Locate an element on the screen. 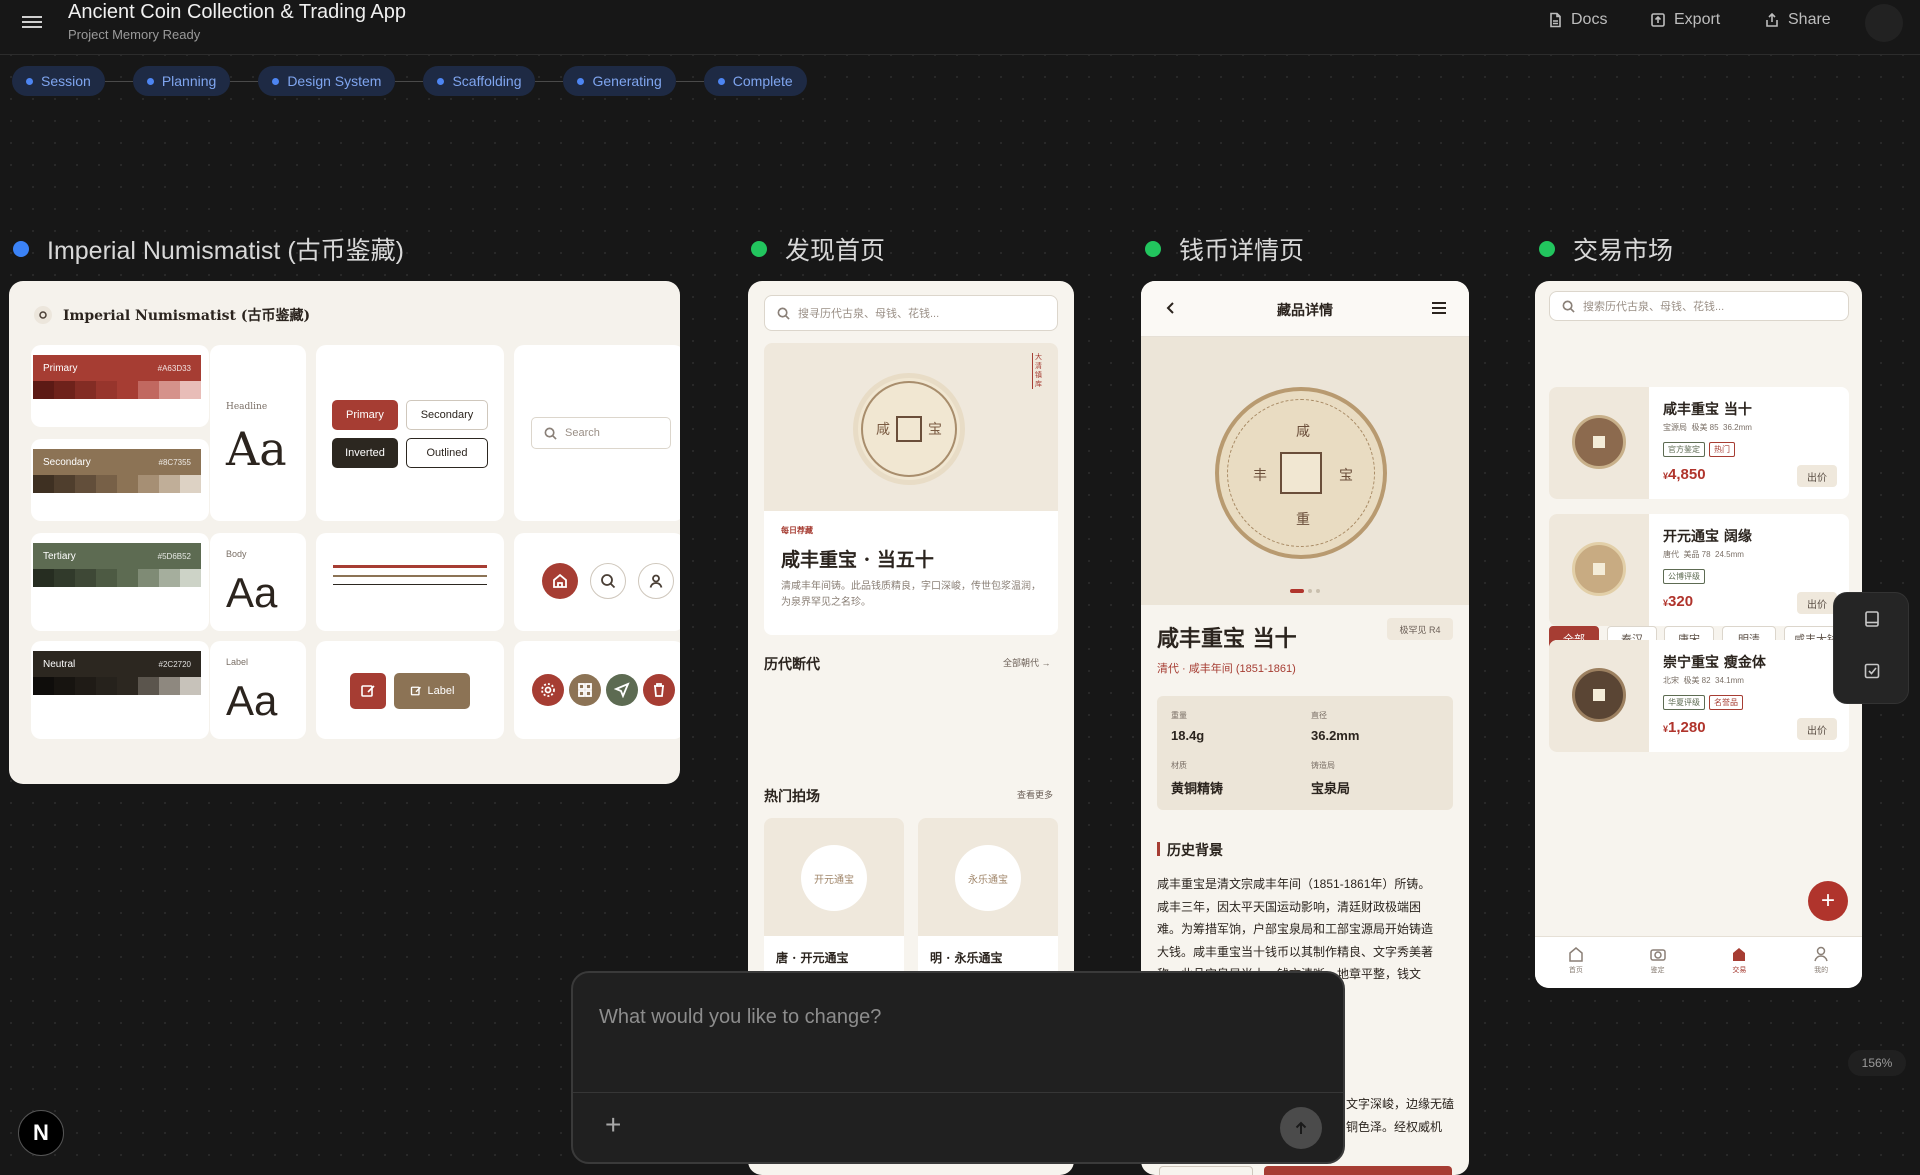  zoom-level: 156% is located at coordinates (1877, 1063).